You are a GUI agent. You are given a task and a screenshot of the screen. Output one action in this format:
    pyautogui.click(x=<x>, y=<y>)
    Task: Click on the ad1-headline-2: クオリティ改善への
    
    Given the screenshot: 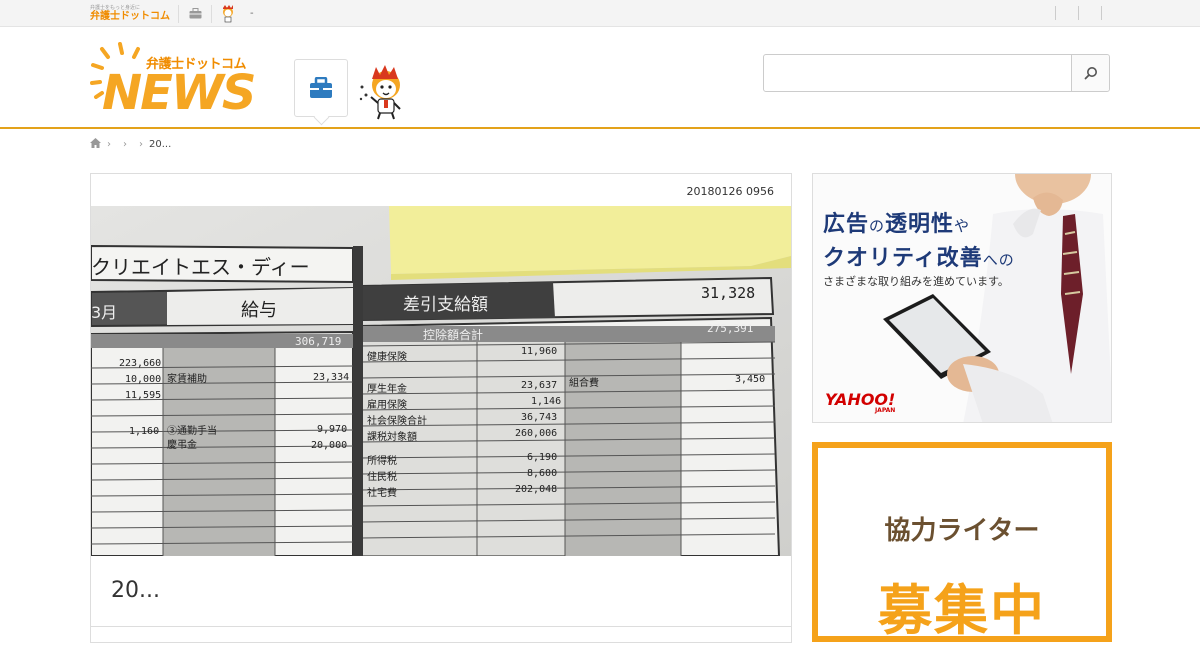 What is the action you would take?
    pyautogui.click(x=919, y=256)
    